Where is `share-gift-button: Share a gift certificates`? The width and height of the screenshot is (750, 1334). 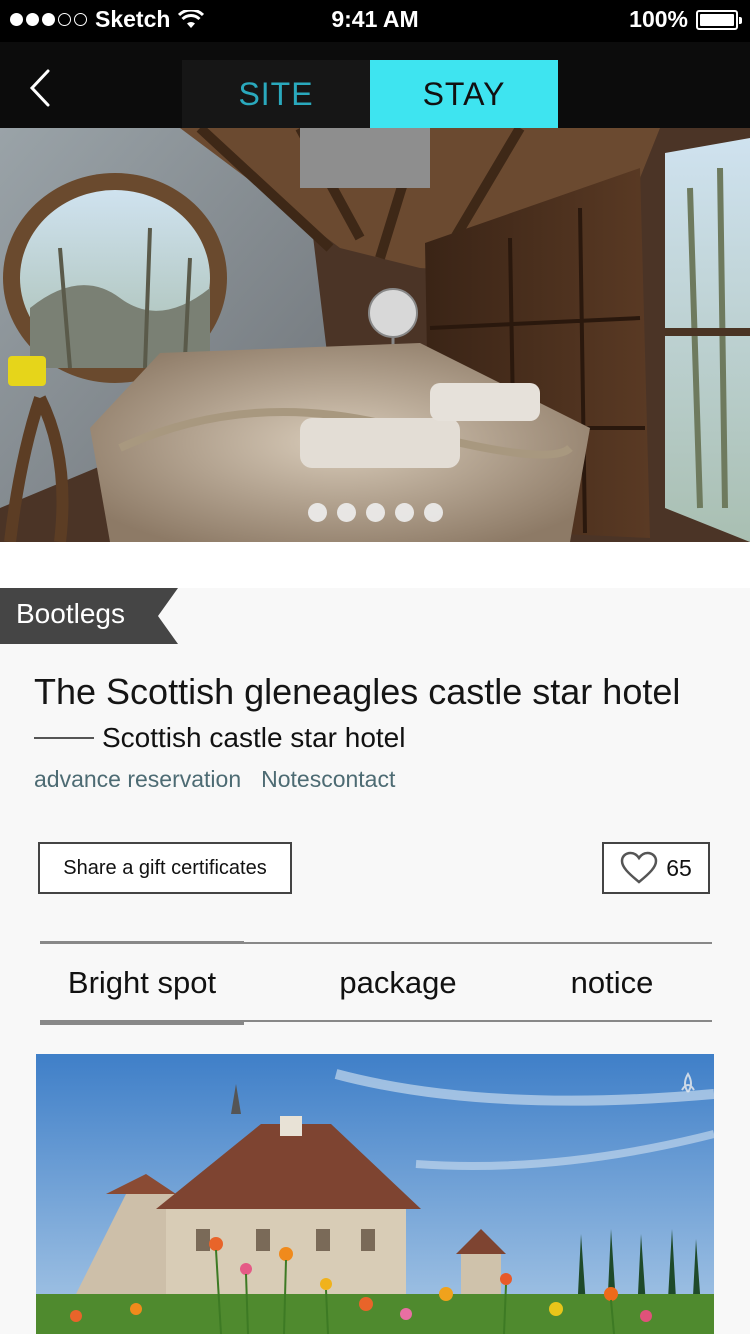
share-gift-button: Share a gift certificates is located at coordinates (165, 868).